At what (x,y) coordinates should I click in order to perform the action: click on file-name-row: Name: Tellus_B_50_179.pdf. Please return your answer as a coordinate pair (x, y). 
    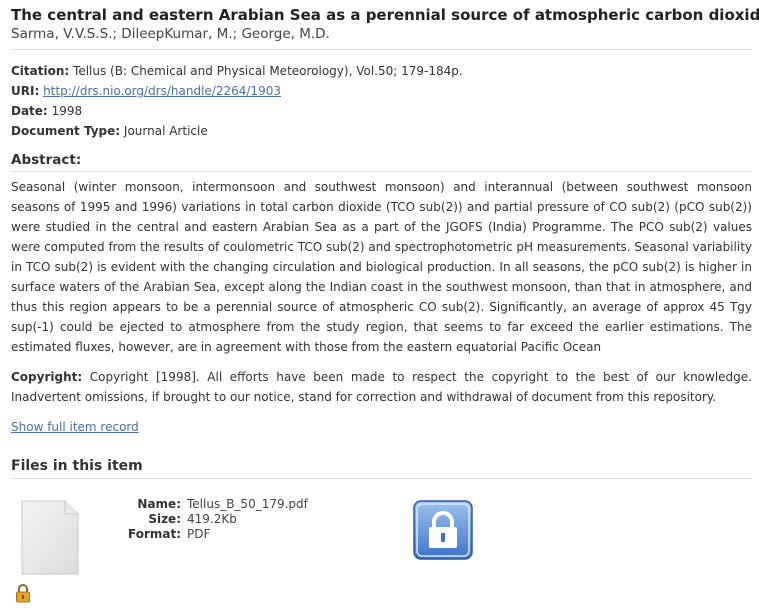
    Looking at the image, I should click on (206, 504).